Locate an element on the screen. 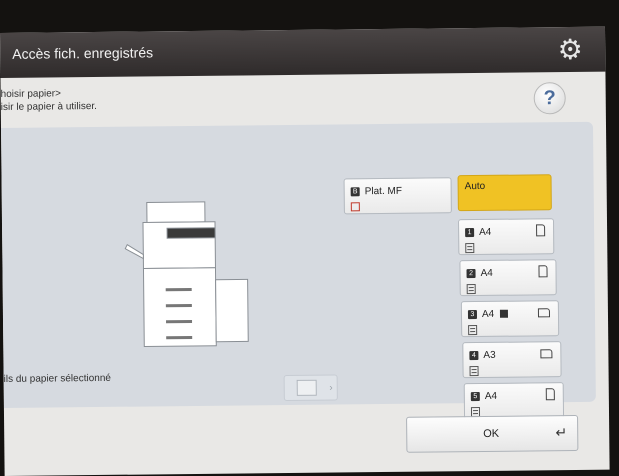 Image resolution: width=619 pixels, height=476 pixels. tray-number-badge: B is located at coordinates (355, 192).